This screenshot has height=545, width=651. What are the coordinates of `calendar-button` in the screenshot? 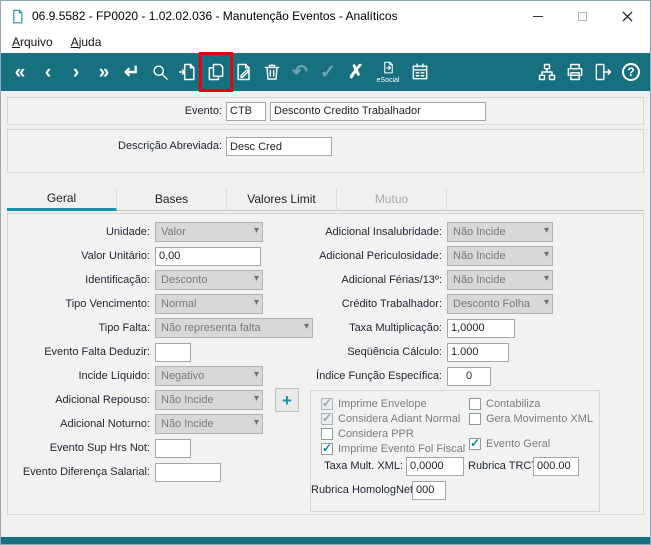 It's located at (420, 72).